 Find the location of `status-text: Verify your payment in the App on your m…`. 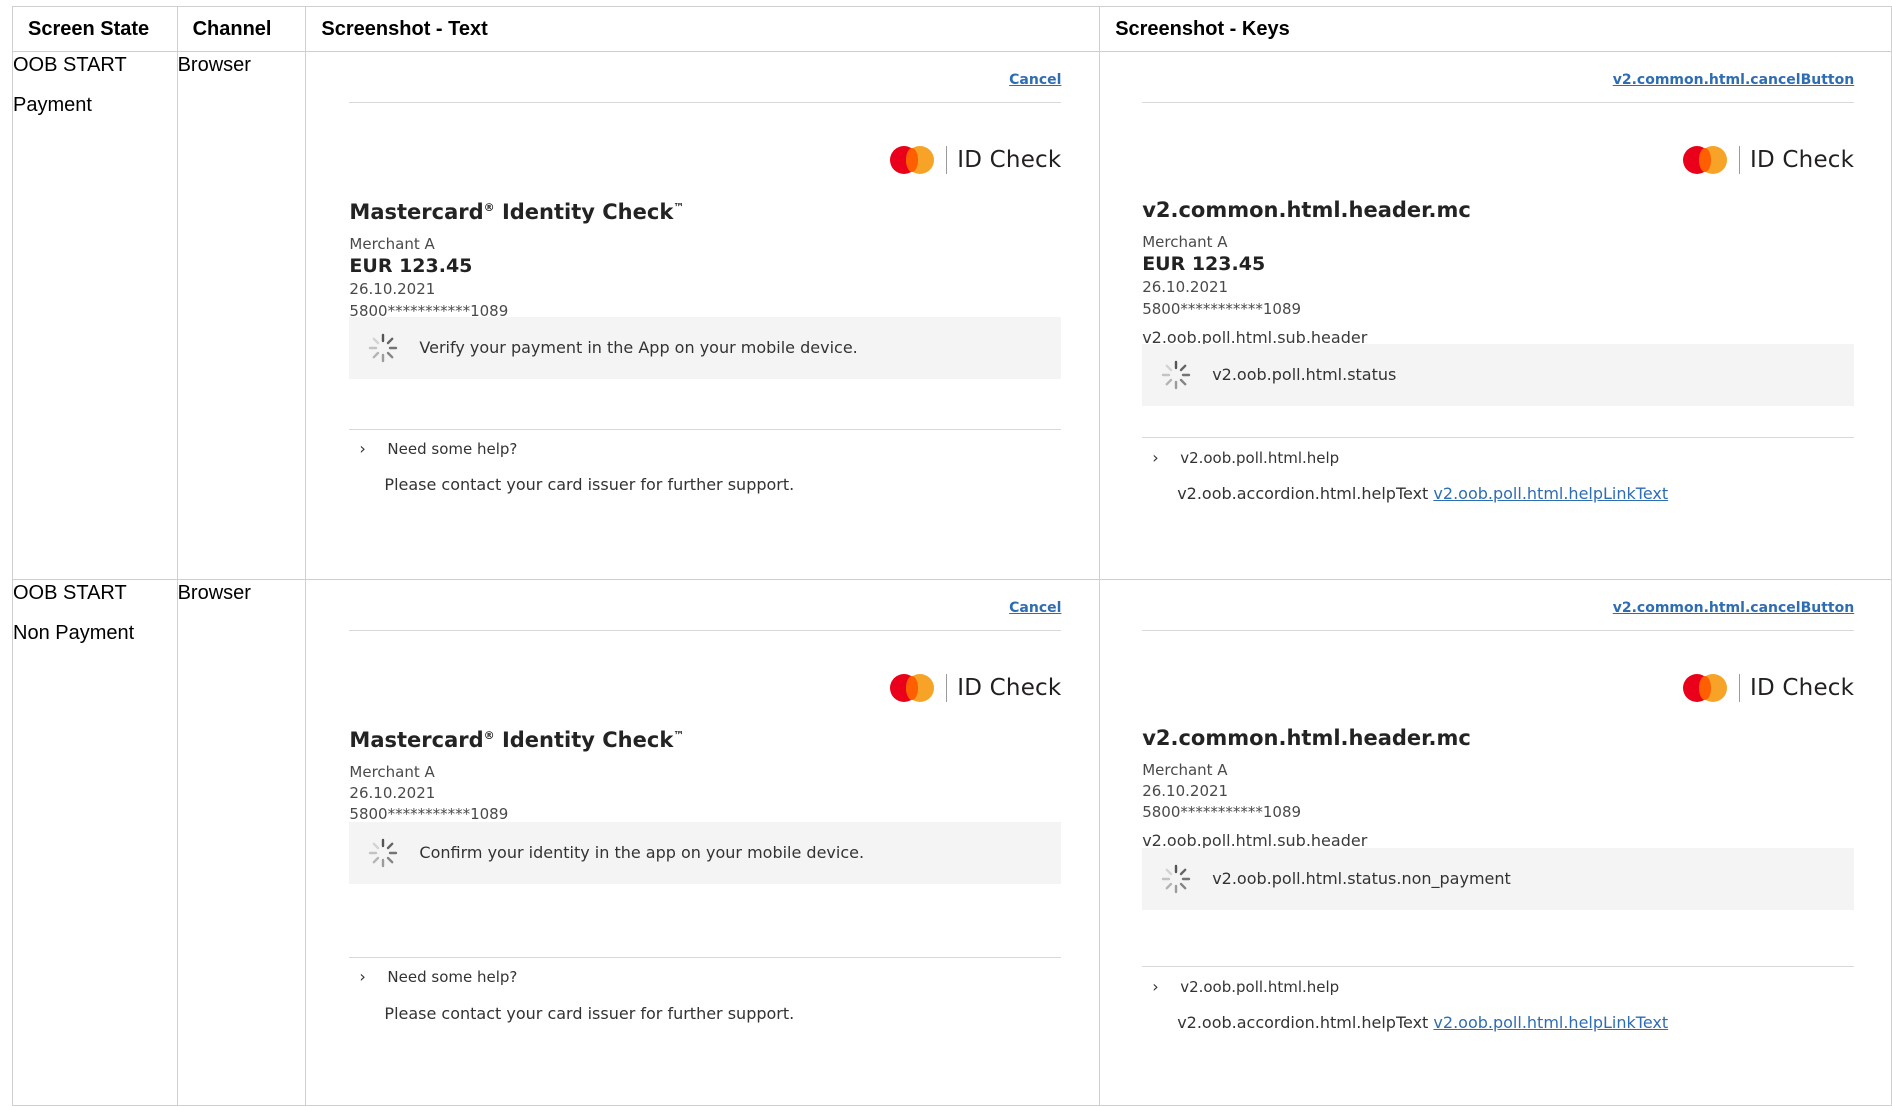

status-text: Verify your payment in the App on your m… is located at coordinates (638, 347).